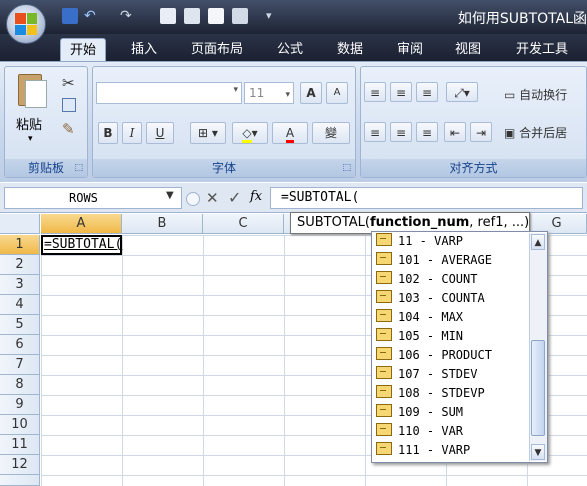 Image resolution: width=587 pixels, height=486 pixels. I want to click on enter-check-icon: ✓, so click(234, 197).